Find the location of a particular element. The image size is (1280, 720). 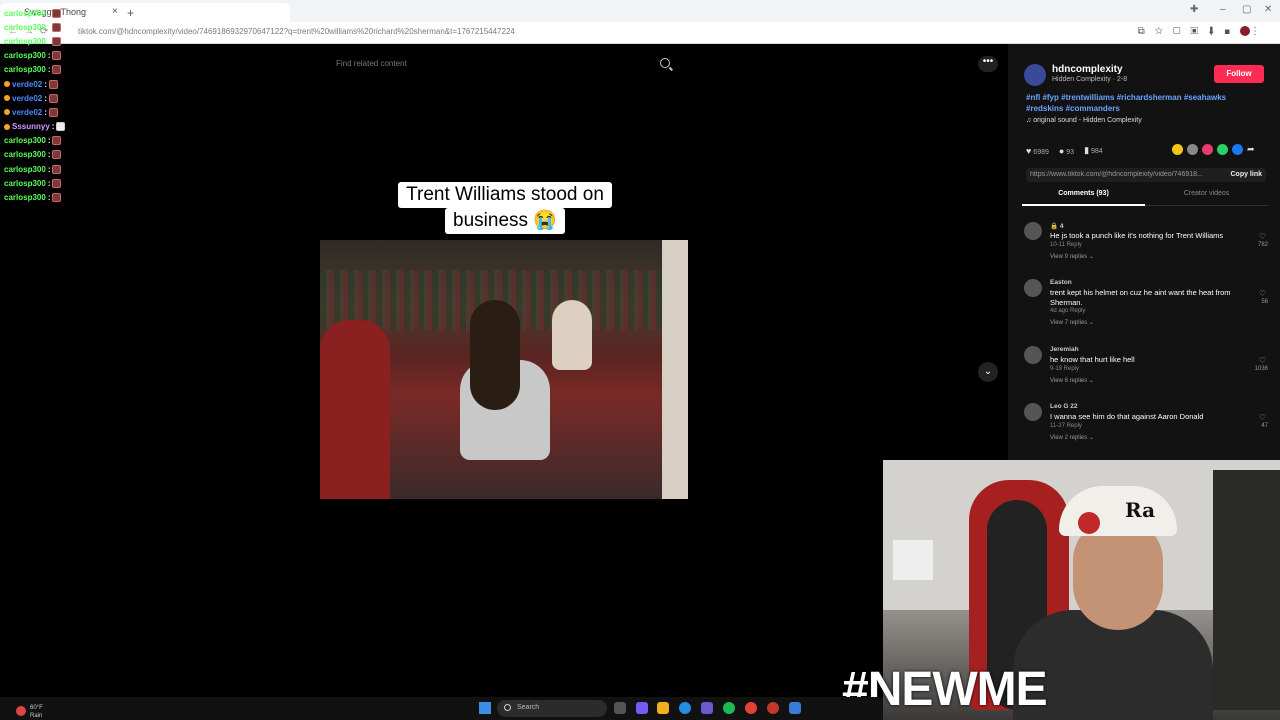

search-bar: Find related content is located at coordinates (502, 65).